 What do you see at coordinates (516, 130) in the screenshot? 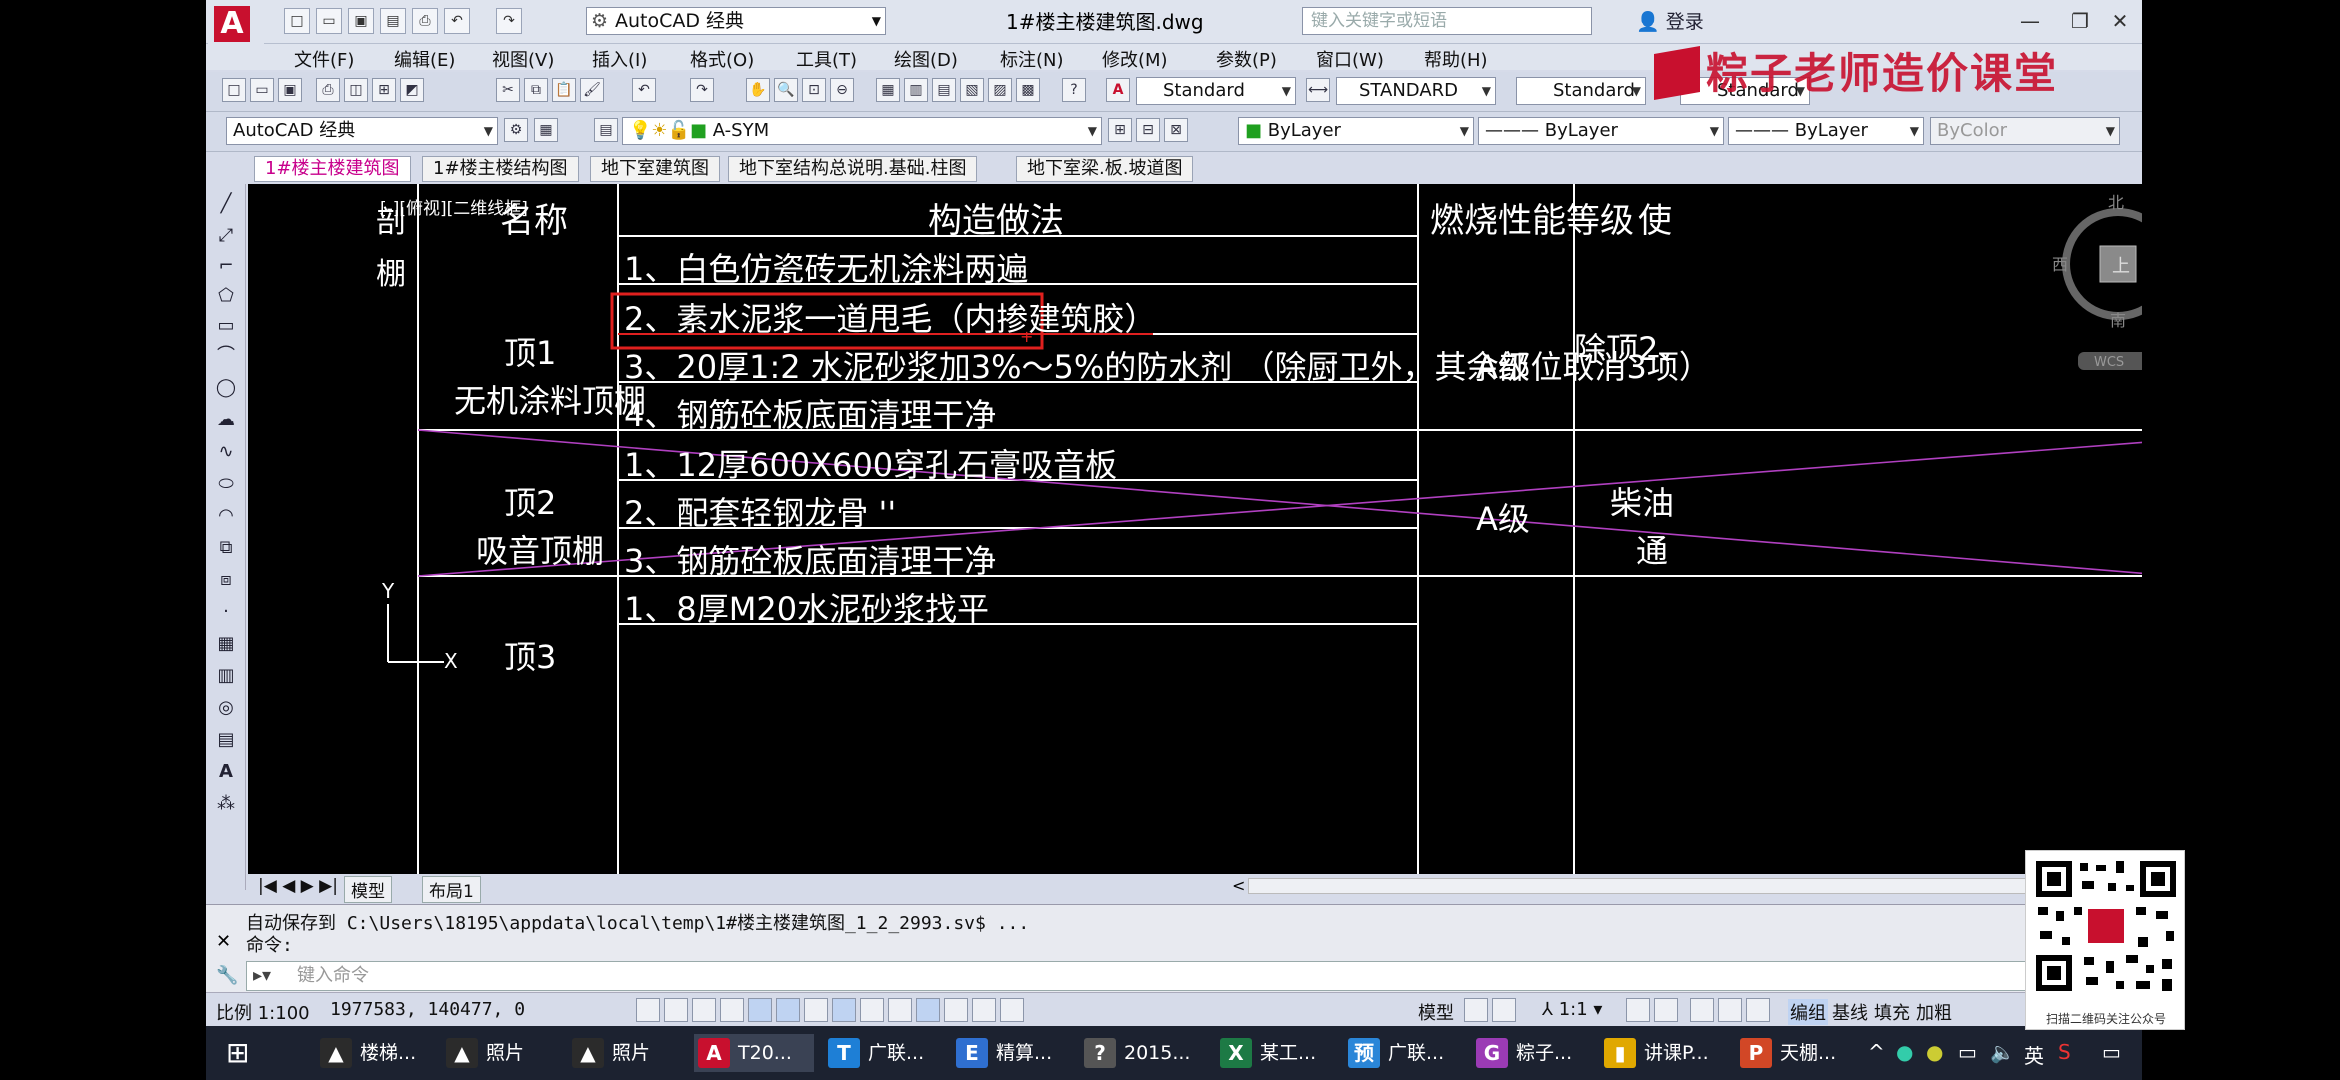
I see `workspace-settings-icon: ⚙` at bounding box center [516, 130].